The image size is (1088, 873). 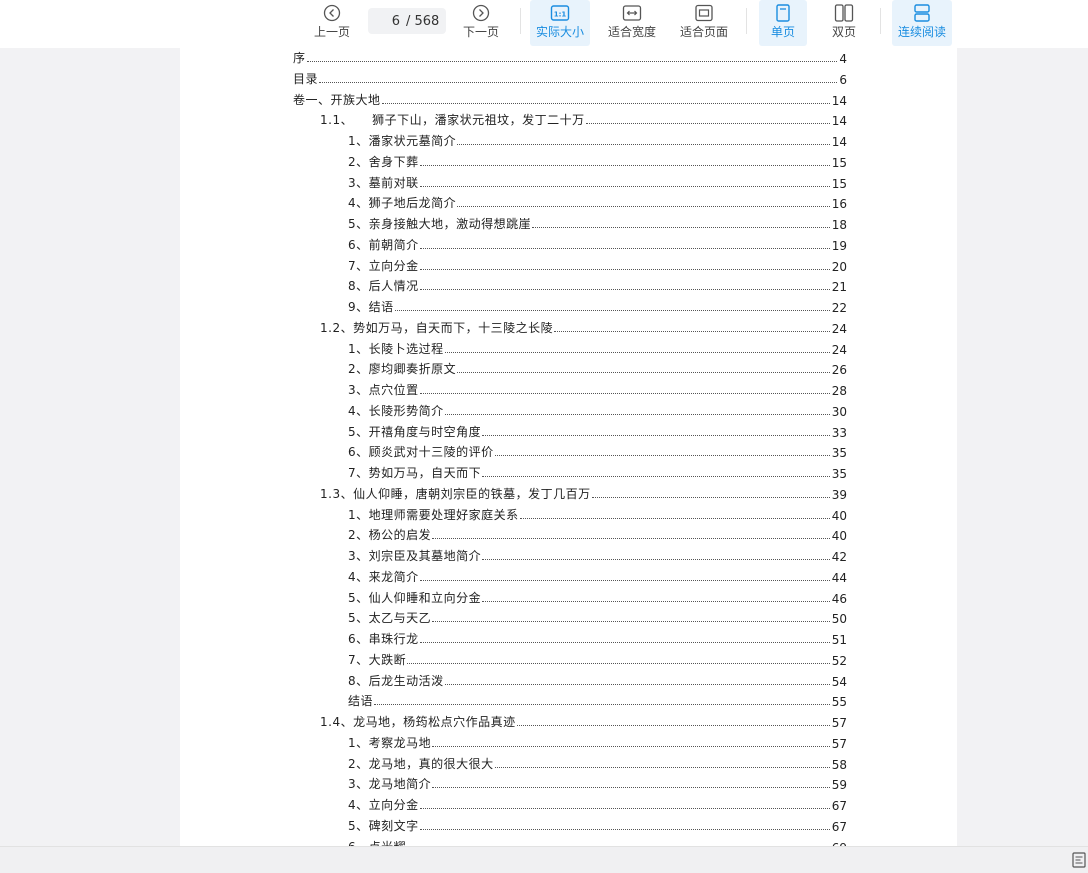 What do you see at coordinates (839, 598) in the screenshot?
I see `toc-entry-page: 46` at bounding box center [839, 598].